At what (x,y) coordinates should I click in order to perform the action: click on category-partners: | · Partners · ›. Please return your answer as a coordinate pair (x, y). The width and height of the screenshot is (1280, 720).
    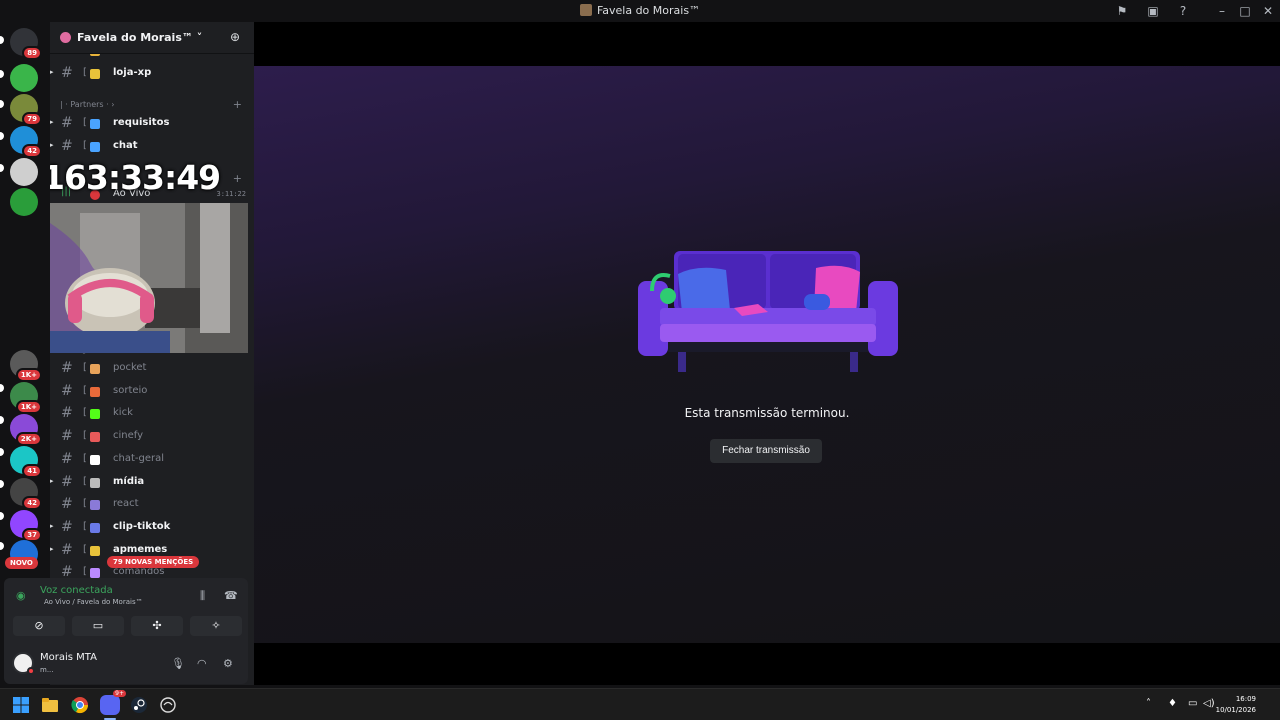
    Looking at the image, I should click on (87, 104).